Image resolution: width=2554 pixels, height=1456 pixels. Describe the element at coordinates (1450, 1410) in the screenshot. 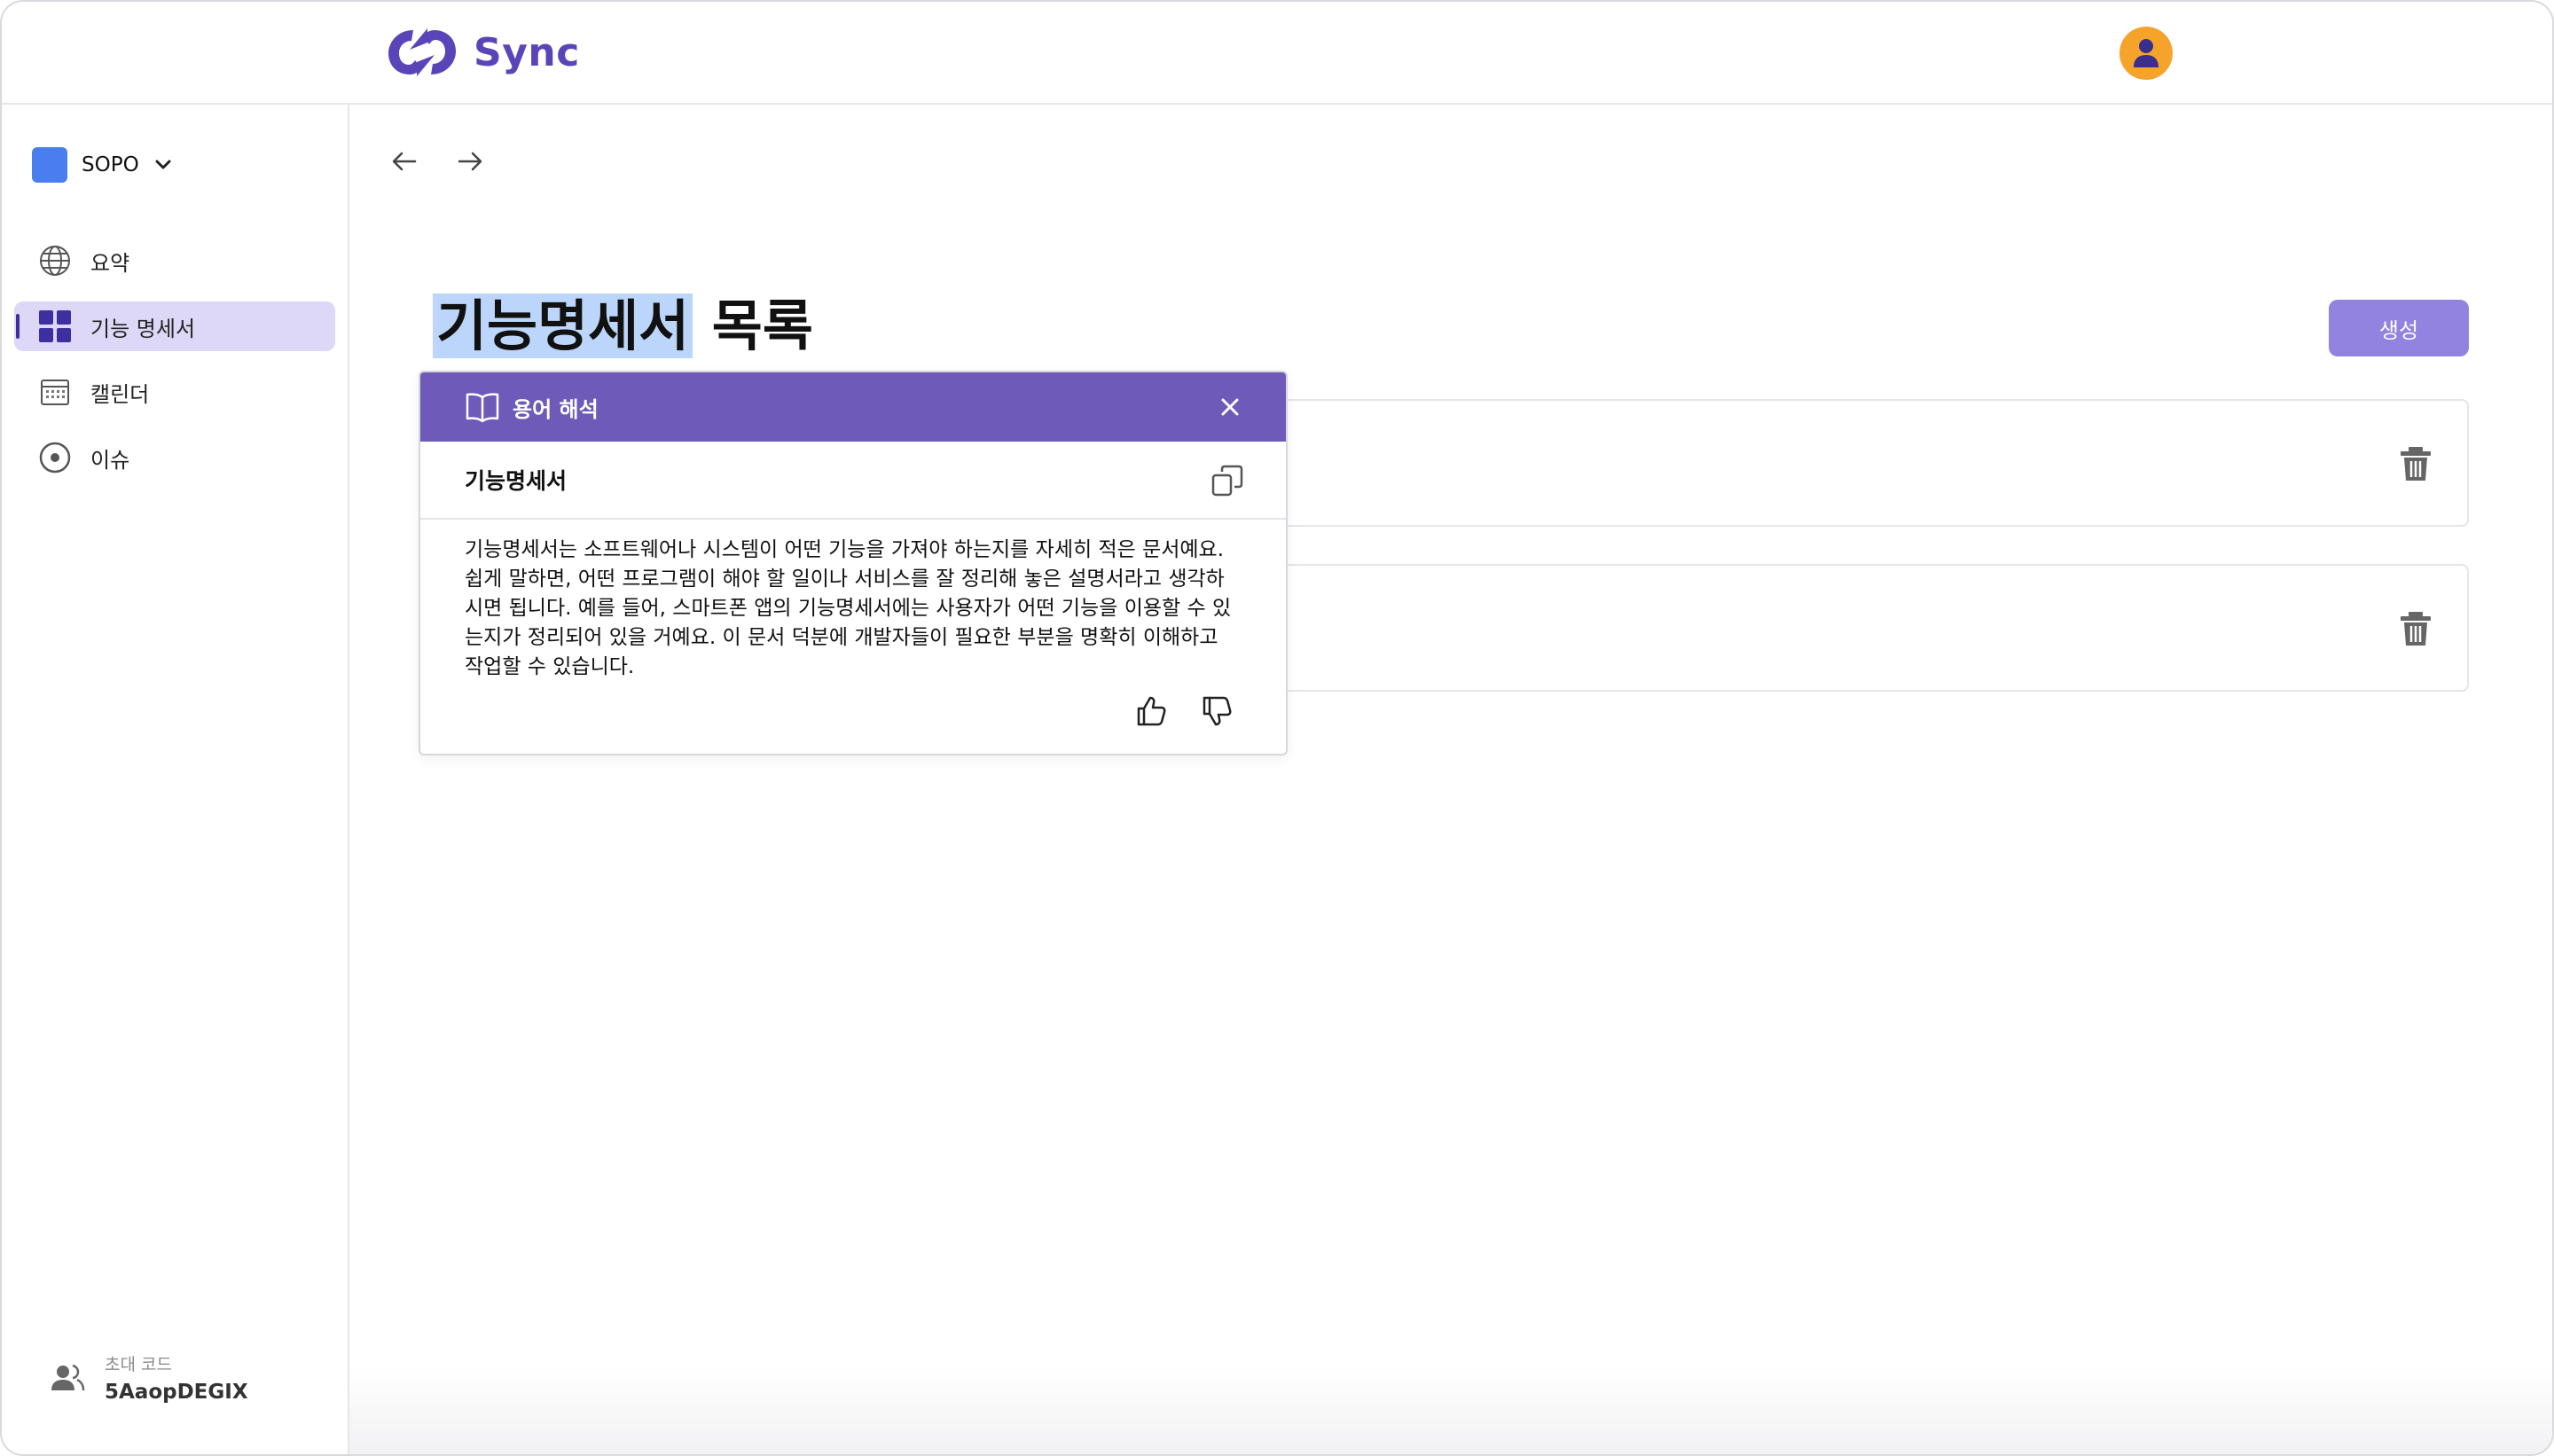

I see `bottom-fade` at that location.